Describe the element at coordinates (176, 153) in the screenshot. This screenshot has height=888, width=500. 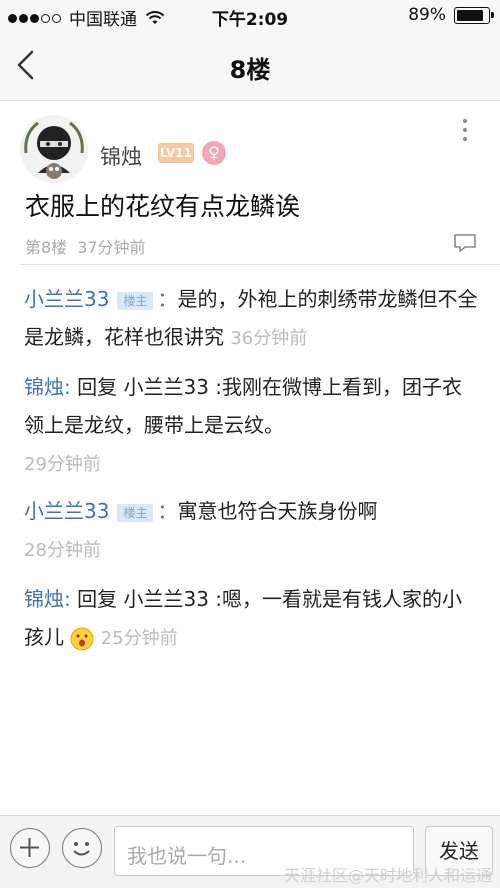
I see `level-badge: LV11` at that location.